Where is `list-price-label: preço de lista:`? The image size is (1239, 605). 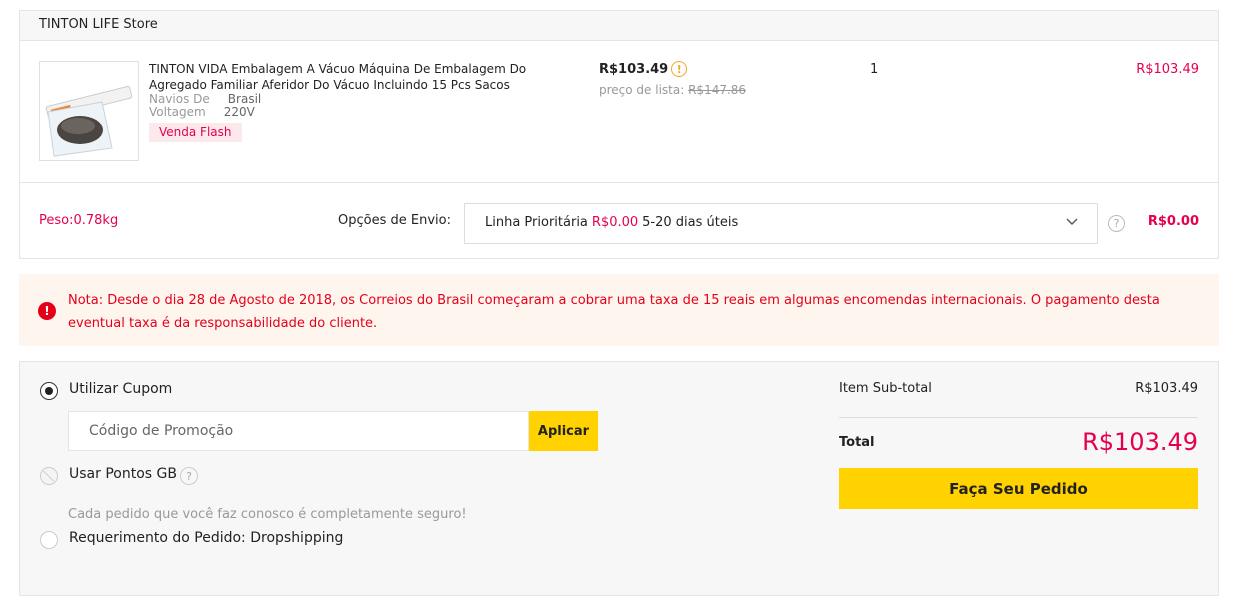
list-price-label: preço de lista: is located at coordinates (642, 90).